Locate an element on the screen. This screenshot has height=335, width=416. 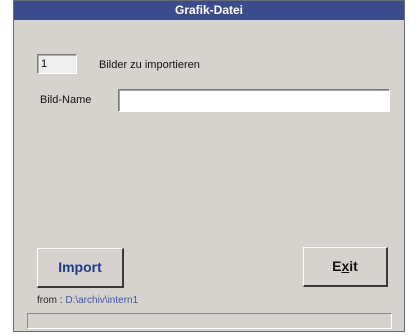
image-name-input is located at coordinates (254, 100).